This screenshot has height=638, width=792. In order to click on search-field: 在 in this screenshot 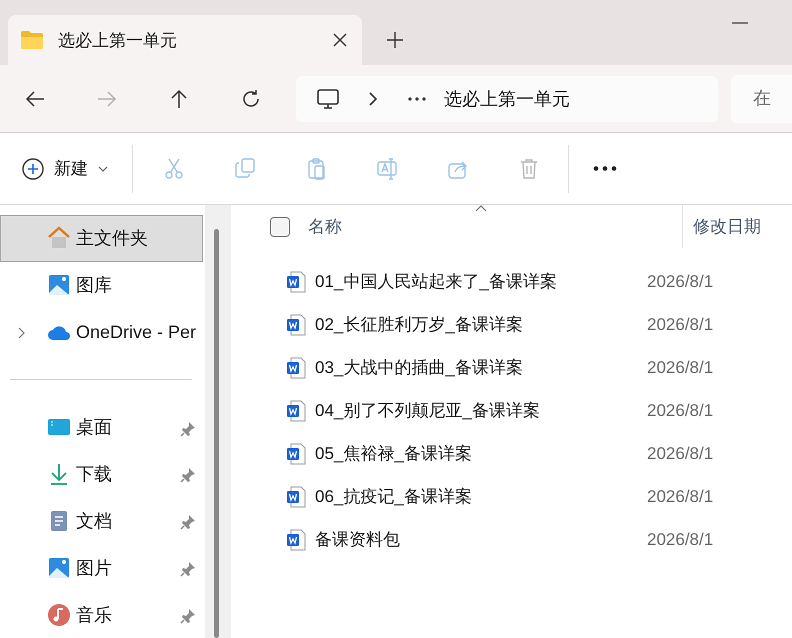, I will do `click(761, 98)`.